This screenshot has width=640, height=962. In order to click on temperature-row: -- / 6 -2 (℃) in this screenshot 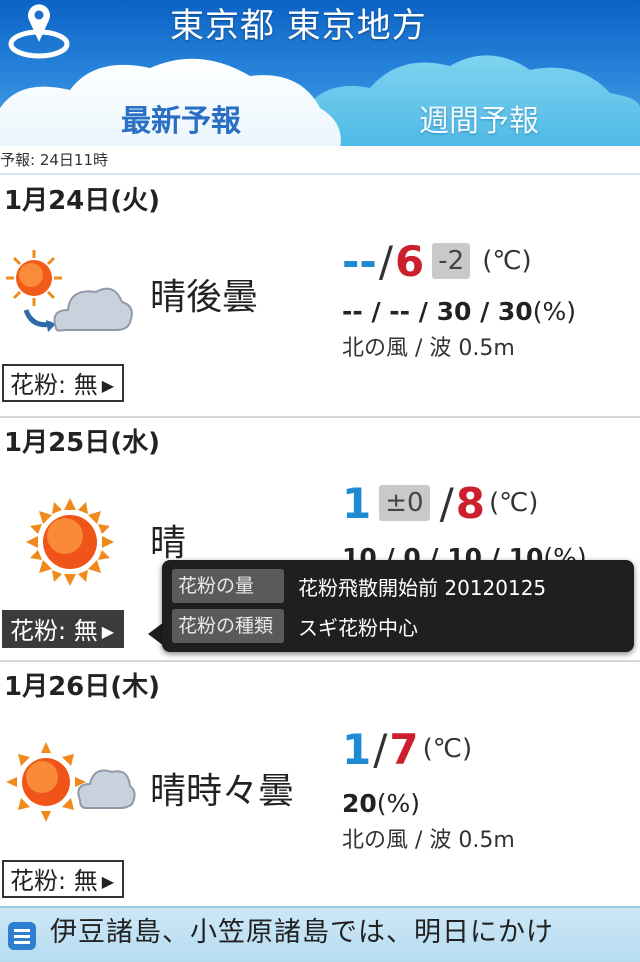, I will do `click(437, 261)`.